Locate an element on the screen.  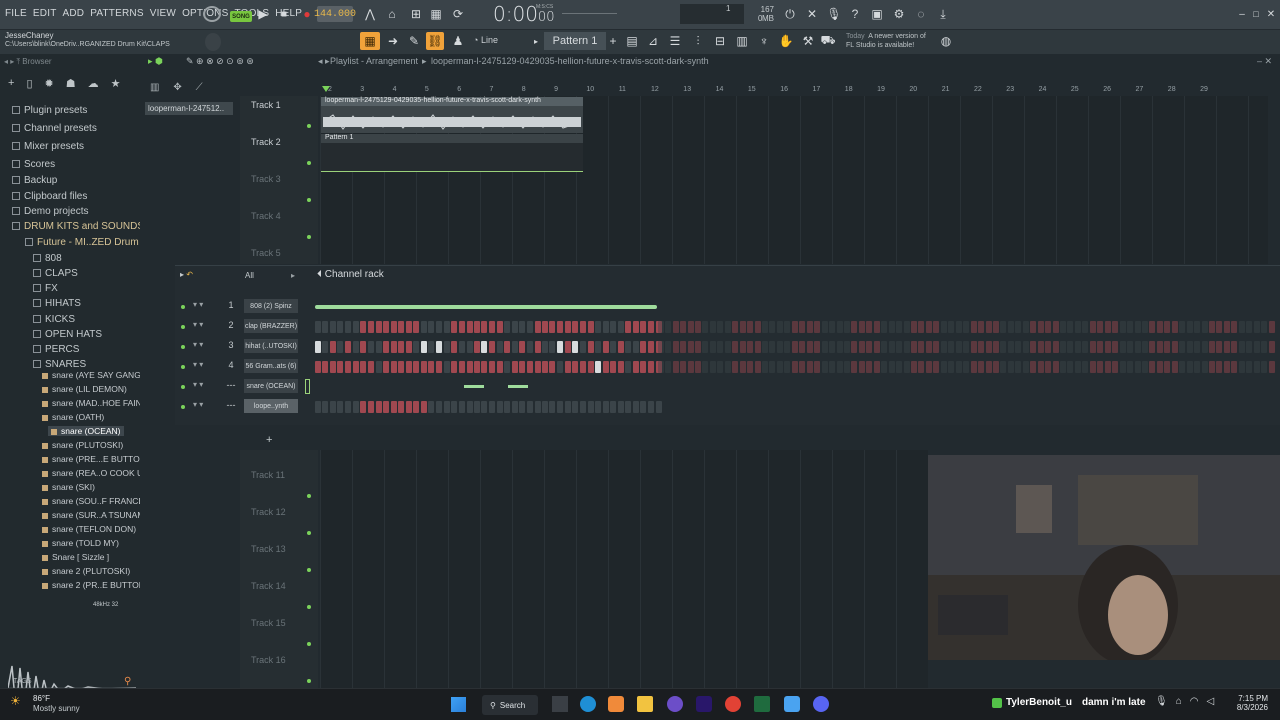
plugin-db-icon: ♆ is located at coordinates (764, 41).